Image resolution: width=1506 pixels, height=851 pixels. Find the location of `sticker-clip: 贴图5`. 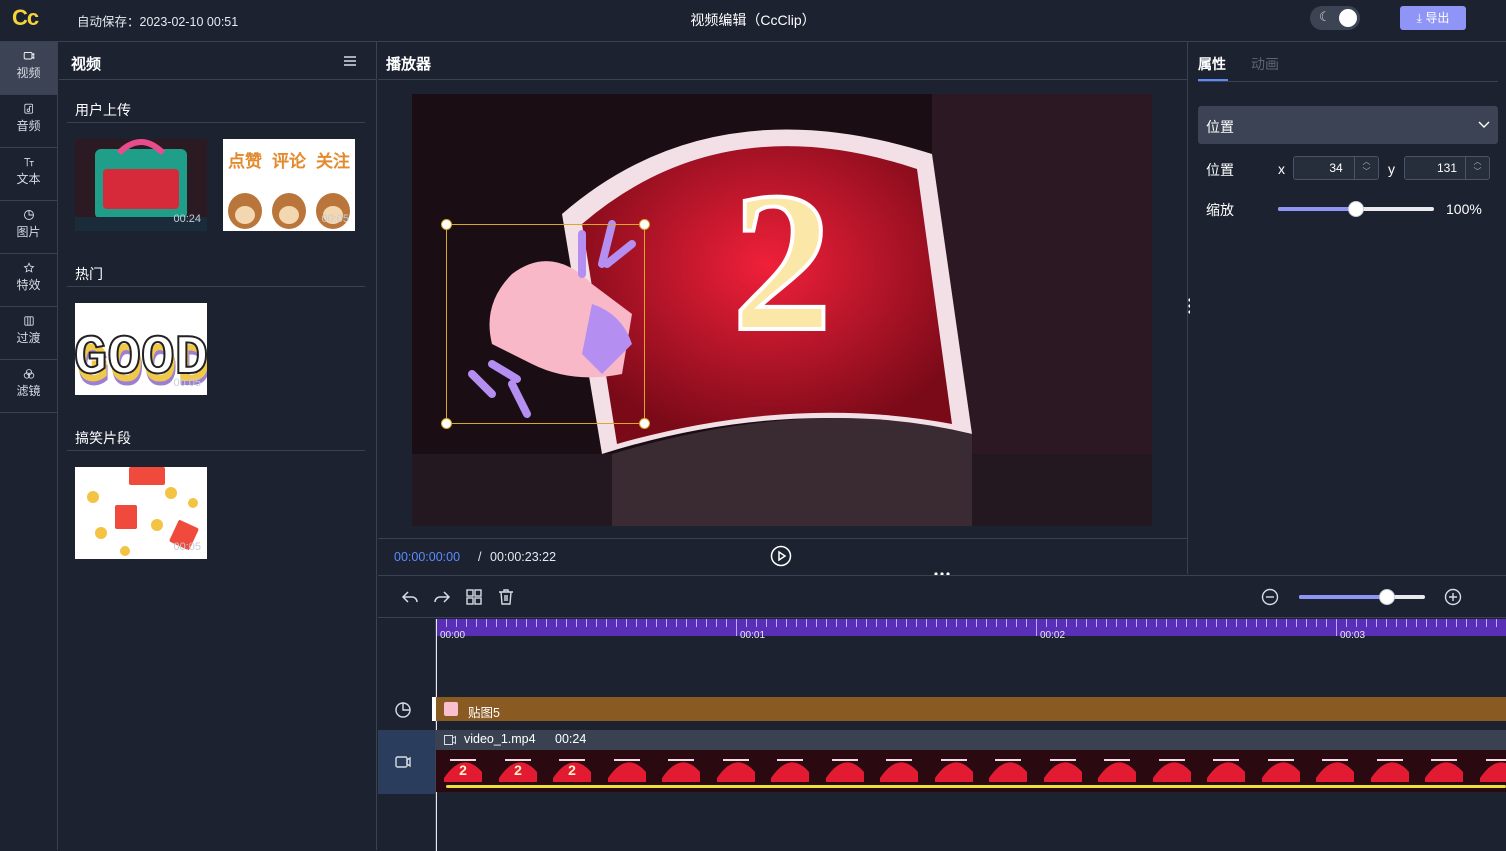

sticker-clip: 贴图5 is located at coordinates (969, 709).